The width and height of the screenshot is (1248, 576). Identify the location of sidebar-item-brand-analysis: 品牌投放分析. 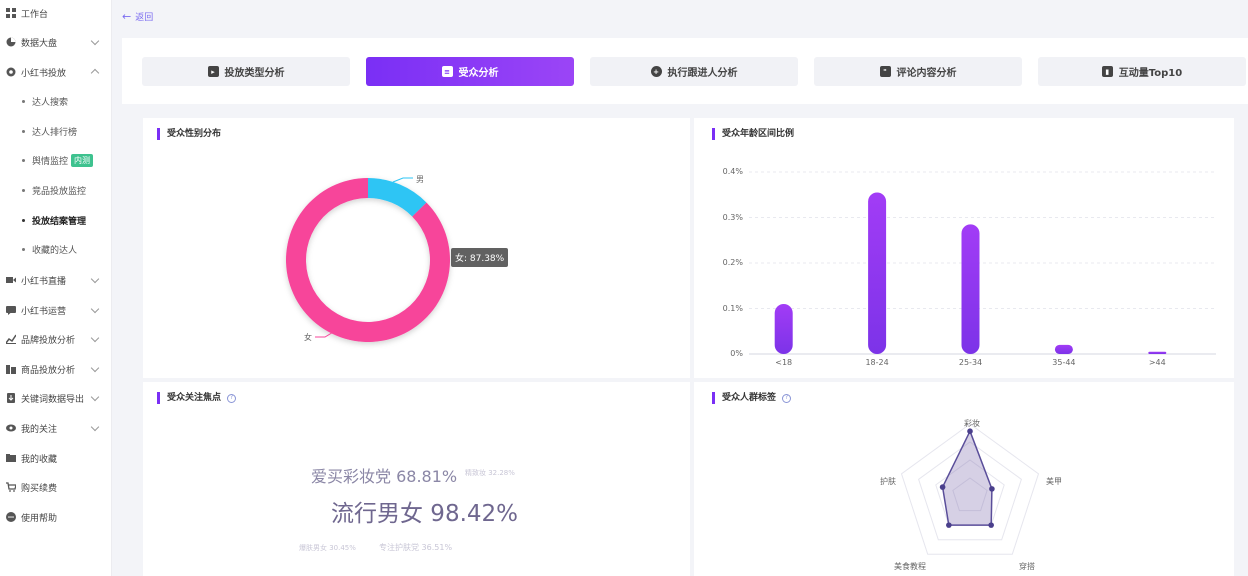
(56, 339).